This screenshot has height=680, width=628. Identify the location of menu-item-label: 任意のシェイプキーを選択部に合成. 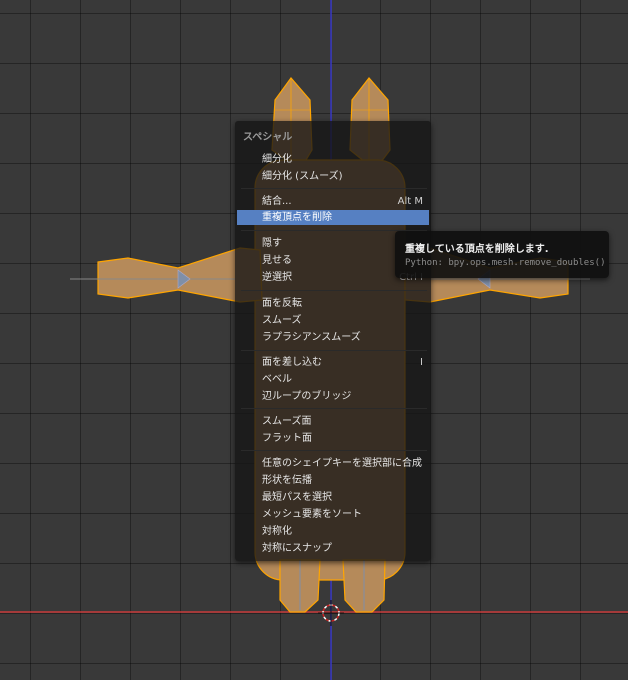
(342, 463).